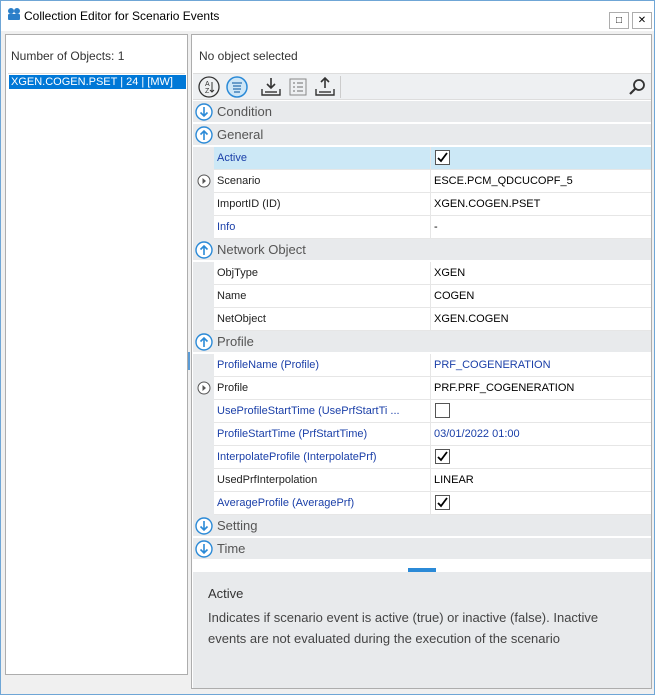 This screenshot has height=695, width=655. Describe the element at coordinates (322, 365) in the screenshot. I see `property-name: ProfileName (Profile)` at that location.